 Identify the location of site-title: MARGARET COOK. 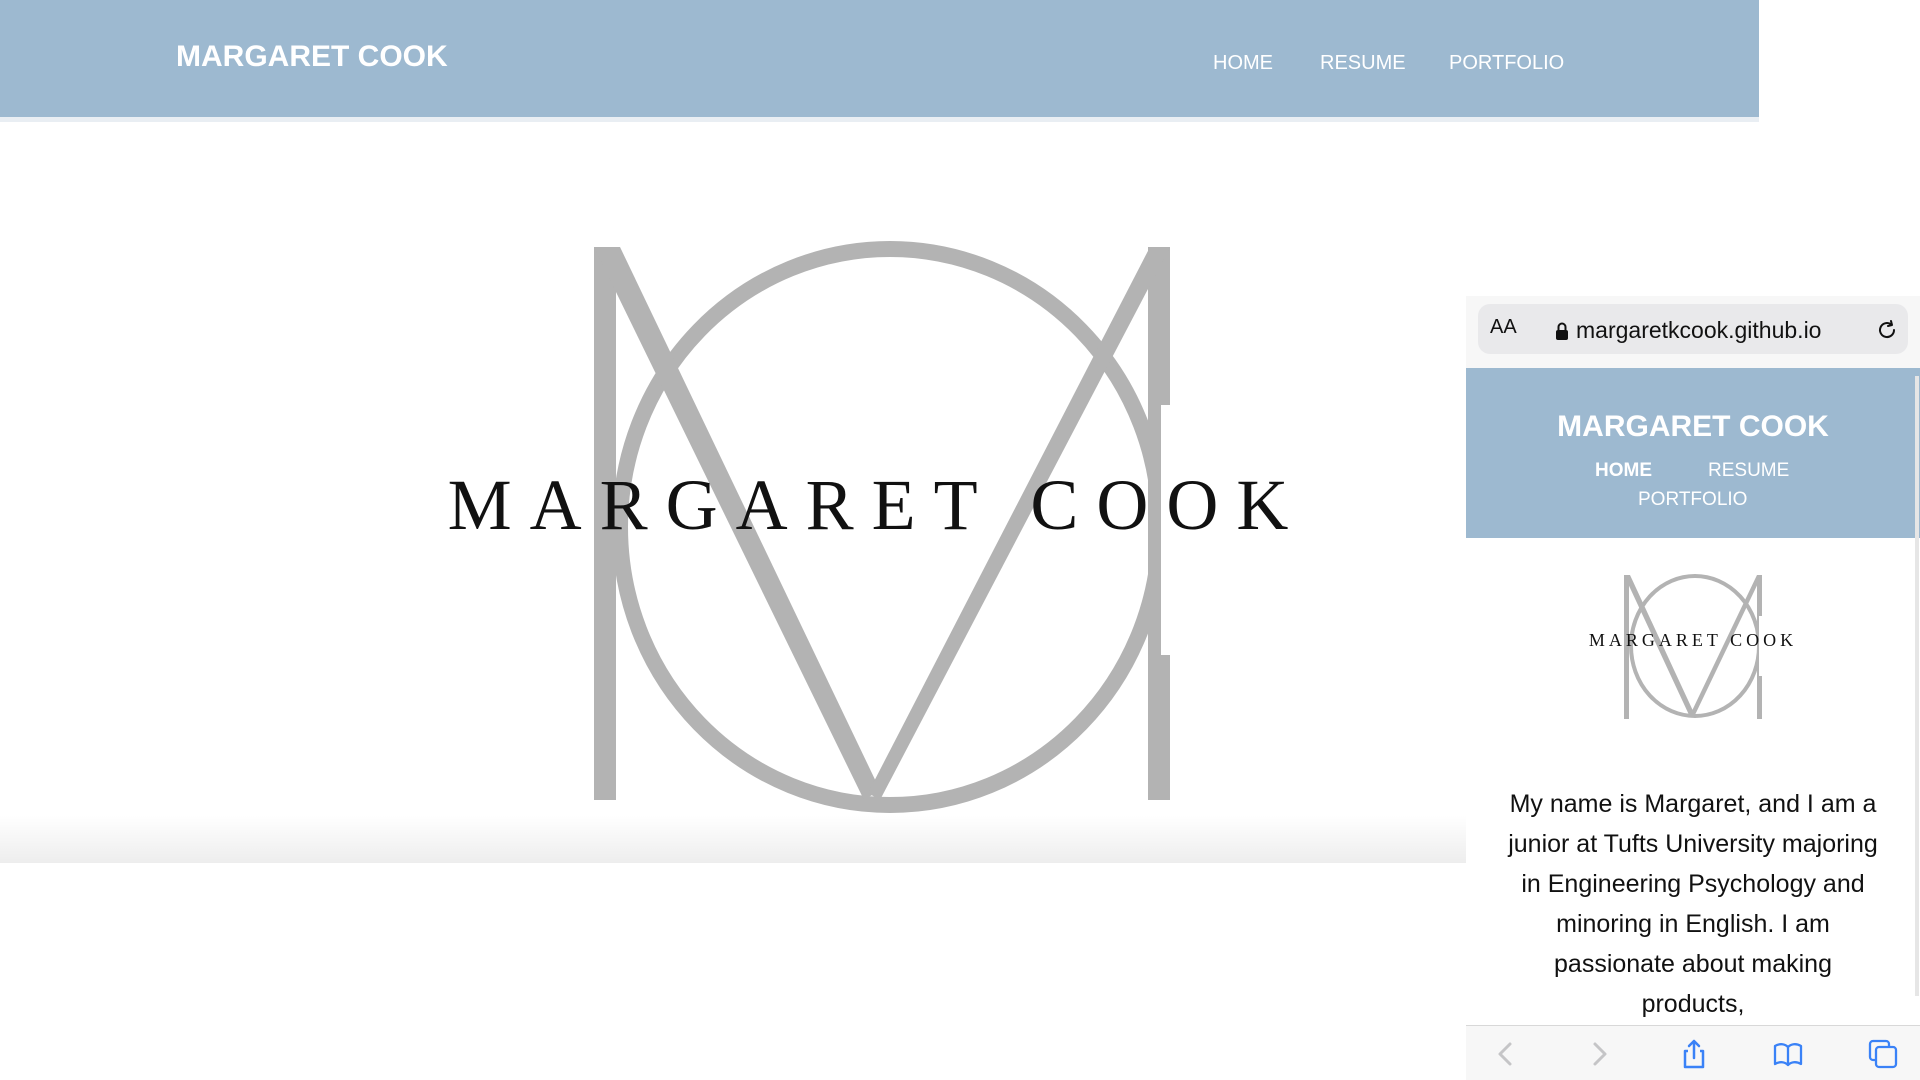
(312, 57).